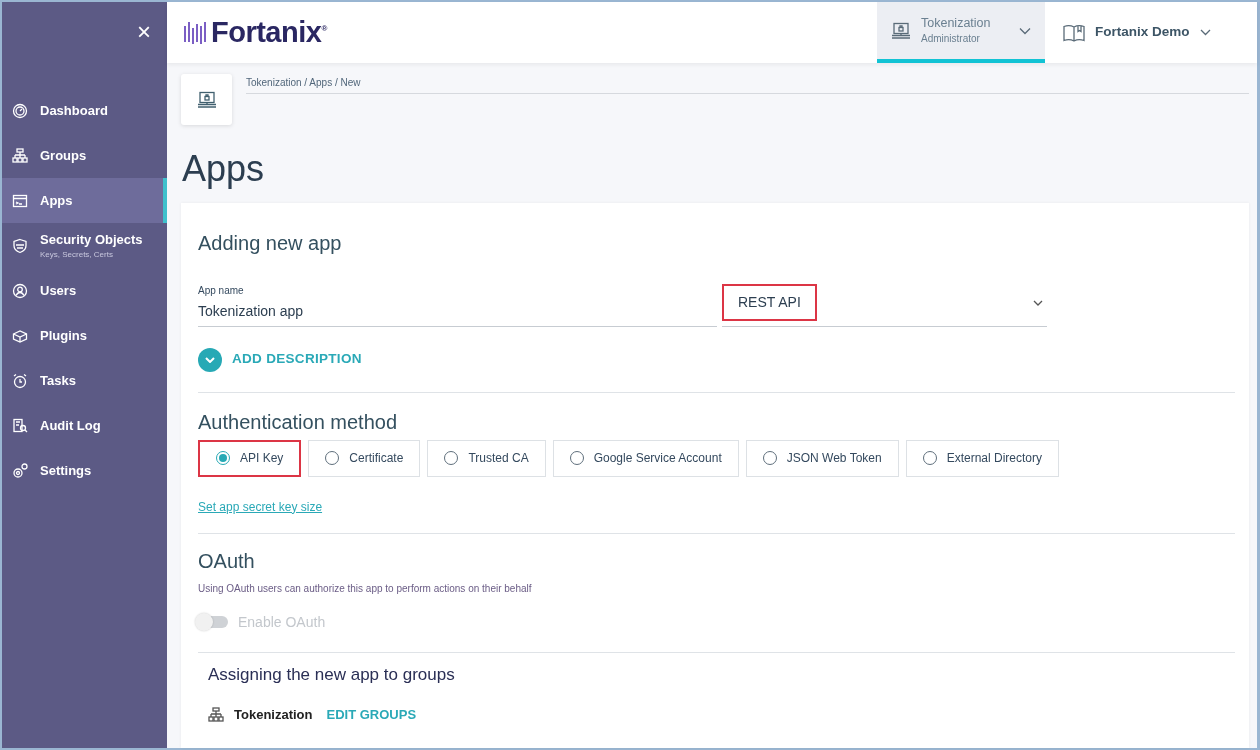  What do you see at coordinates (486, 458) in the screenshot?
I see `radio-option: Trusted CA` at bounding box center [486, 458].